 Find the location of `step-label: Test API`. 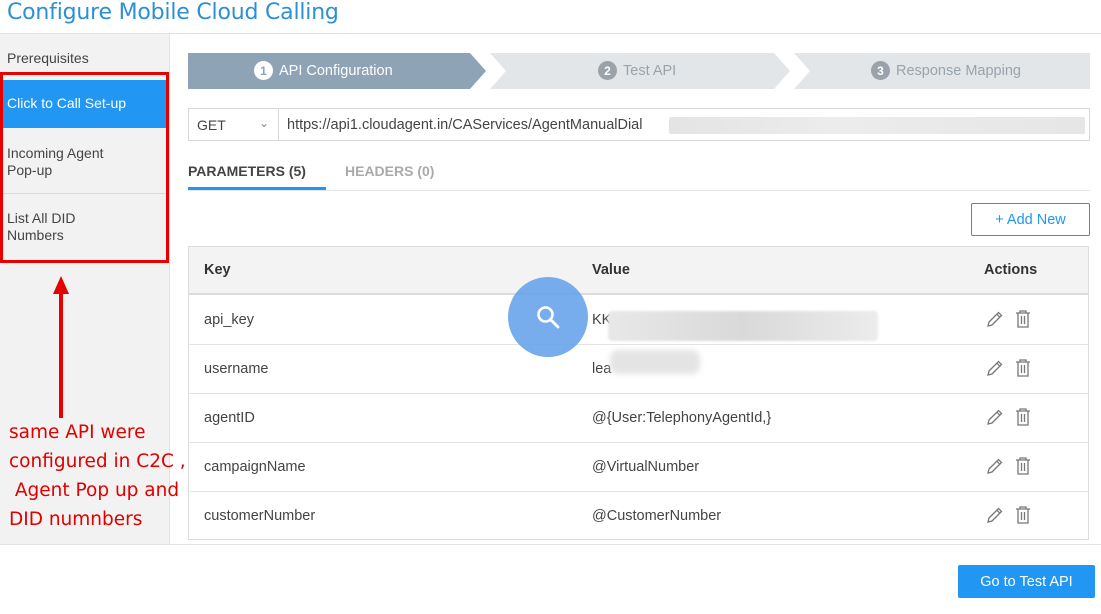

step-label: Test API is located at coordinates (650, 70).